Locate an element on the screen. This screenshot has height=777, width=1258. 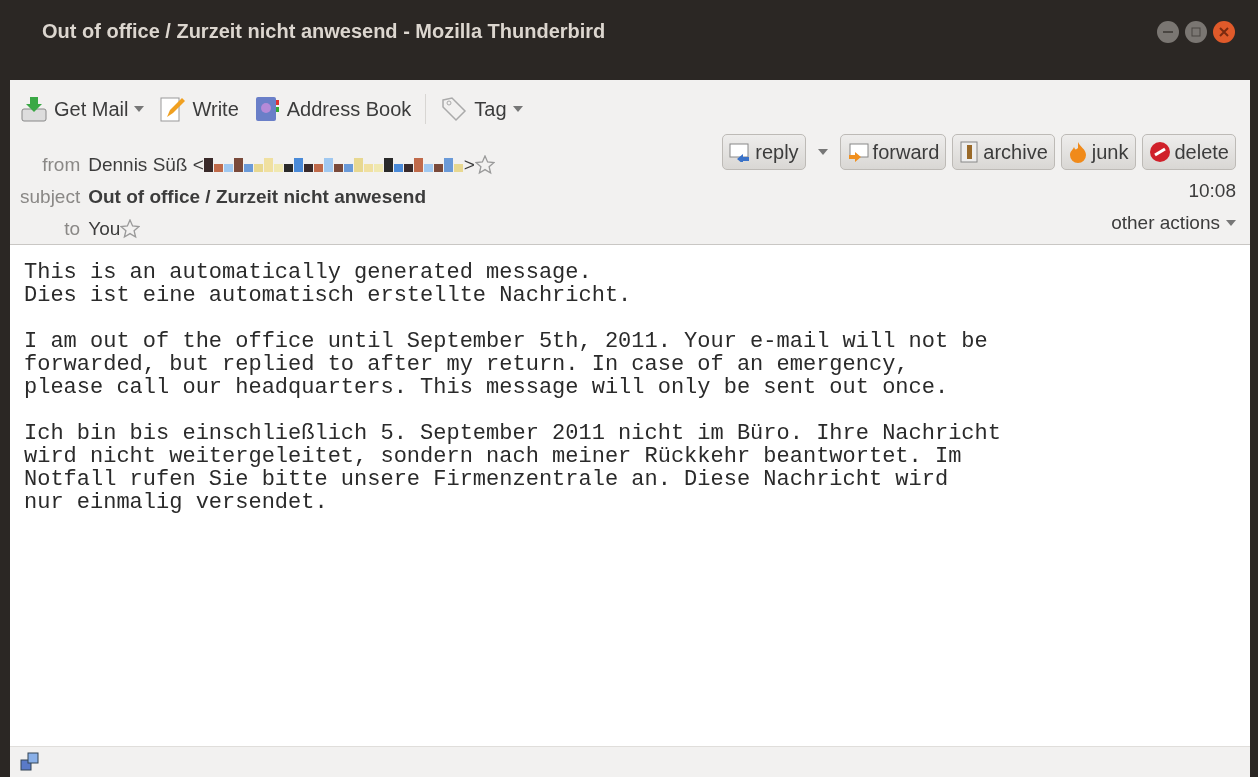
toolbar-button: Address Book is located at coordinates (332, 109).